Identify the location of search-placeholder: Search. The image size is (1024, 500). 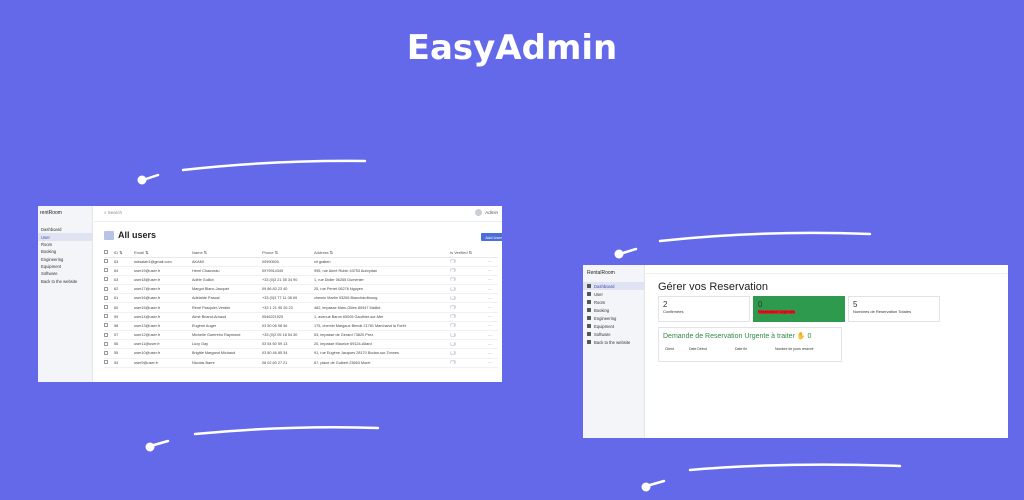
(115, 212).